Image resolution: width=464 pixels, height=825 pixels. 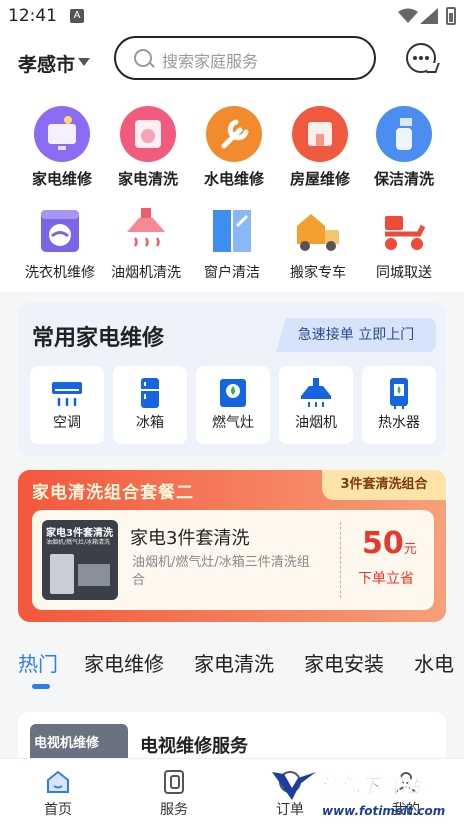 I want to click on battery-icon, so click(x=451, y=16).